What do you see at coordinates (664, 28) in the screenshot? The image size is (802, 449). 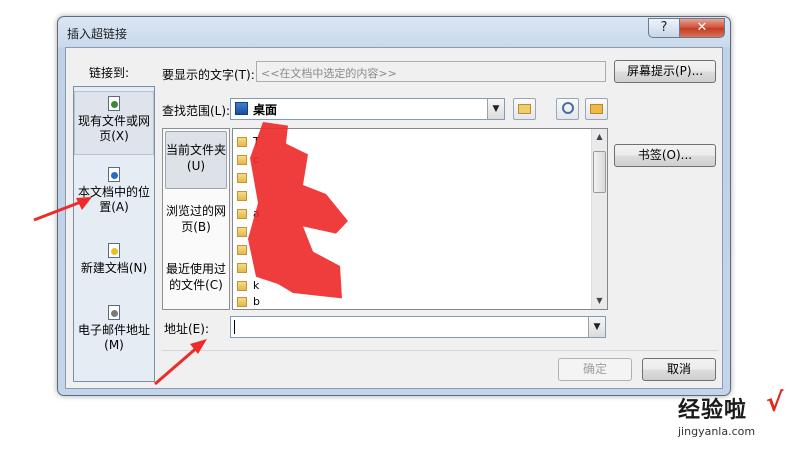 I see `help-button: ?` at bounding box center [664, 28].